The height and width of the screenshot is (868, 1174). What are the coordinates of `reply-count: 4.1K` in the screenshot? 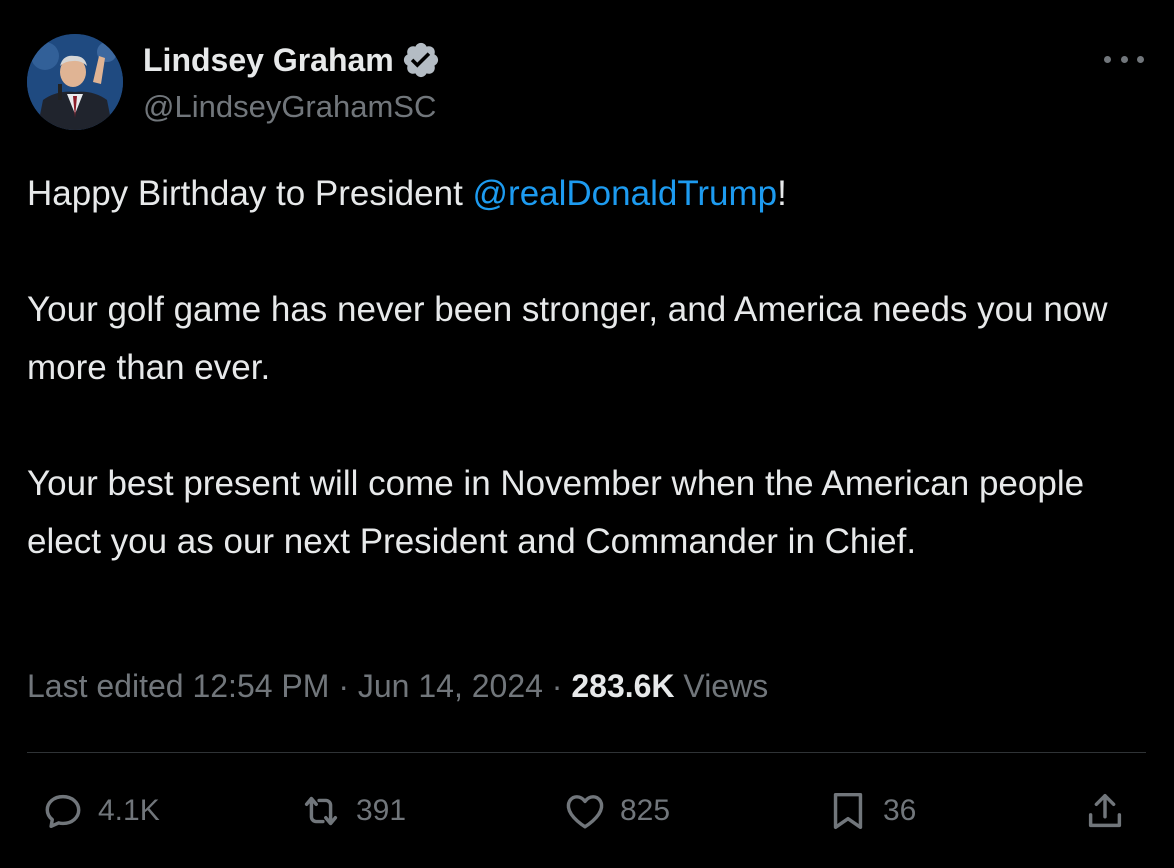 It's located at (129, 810).